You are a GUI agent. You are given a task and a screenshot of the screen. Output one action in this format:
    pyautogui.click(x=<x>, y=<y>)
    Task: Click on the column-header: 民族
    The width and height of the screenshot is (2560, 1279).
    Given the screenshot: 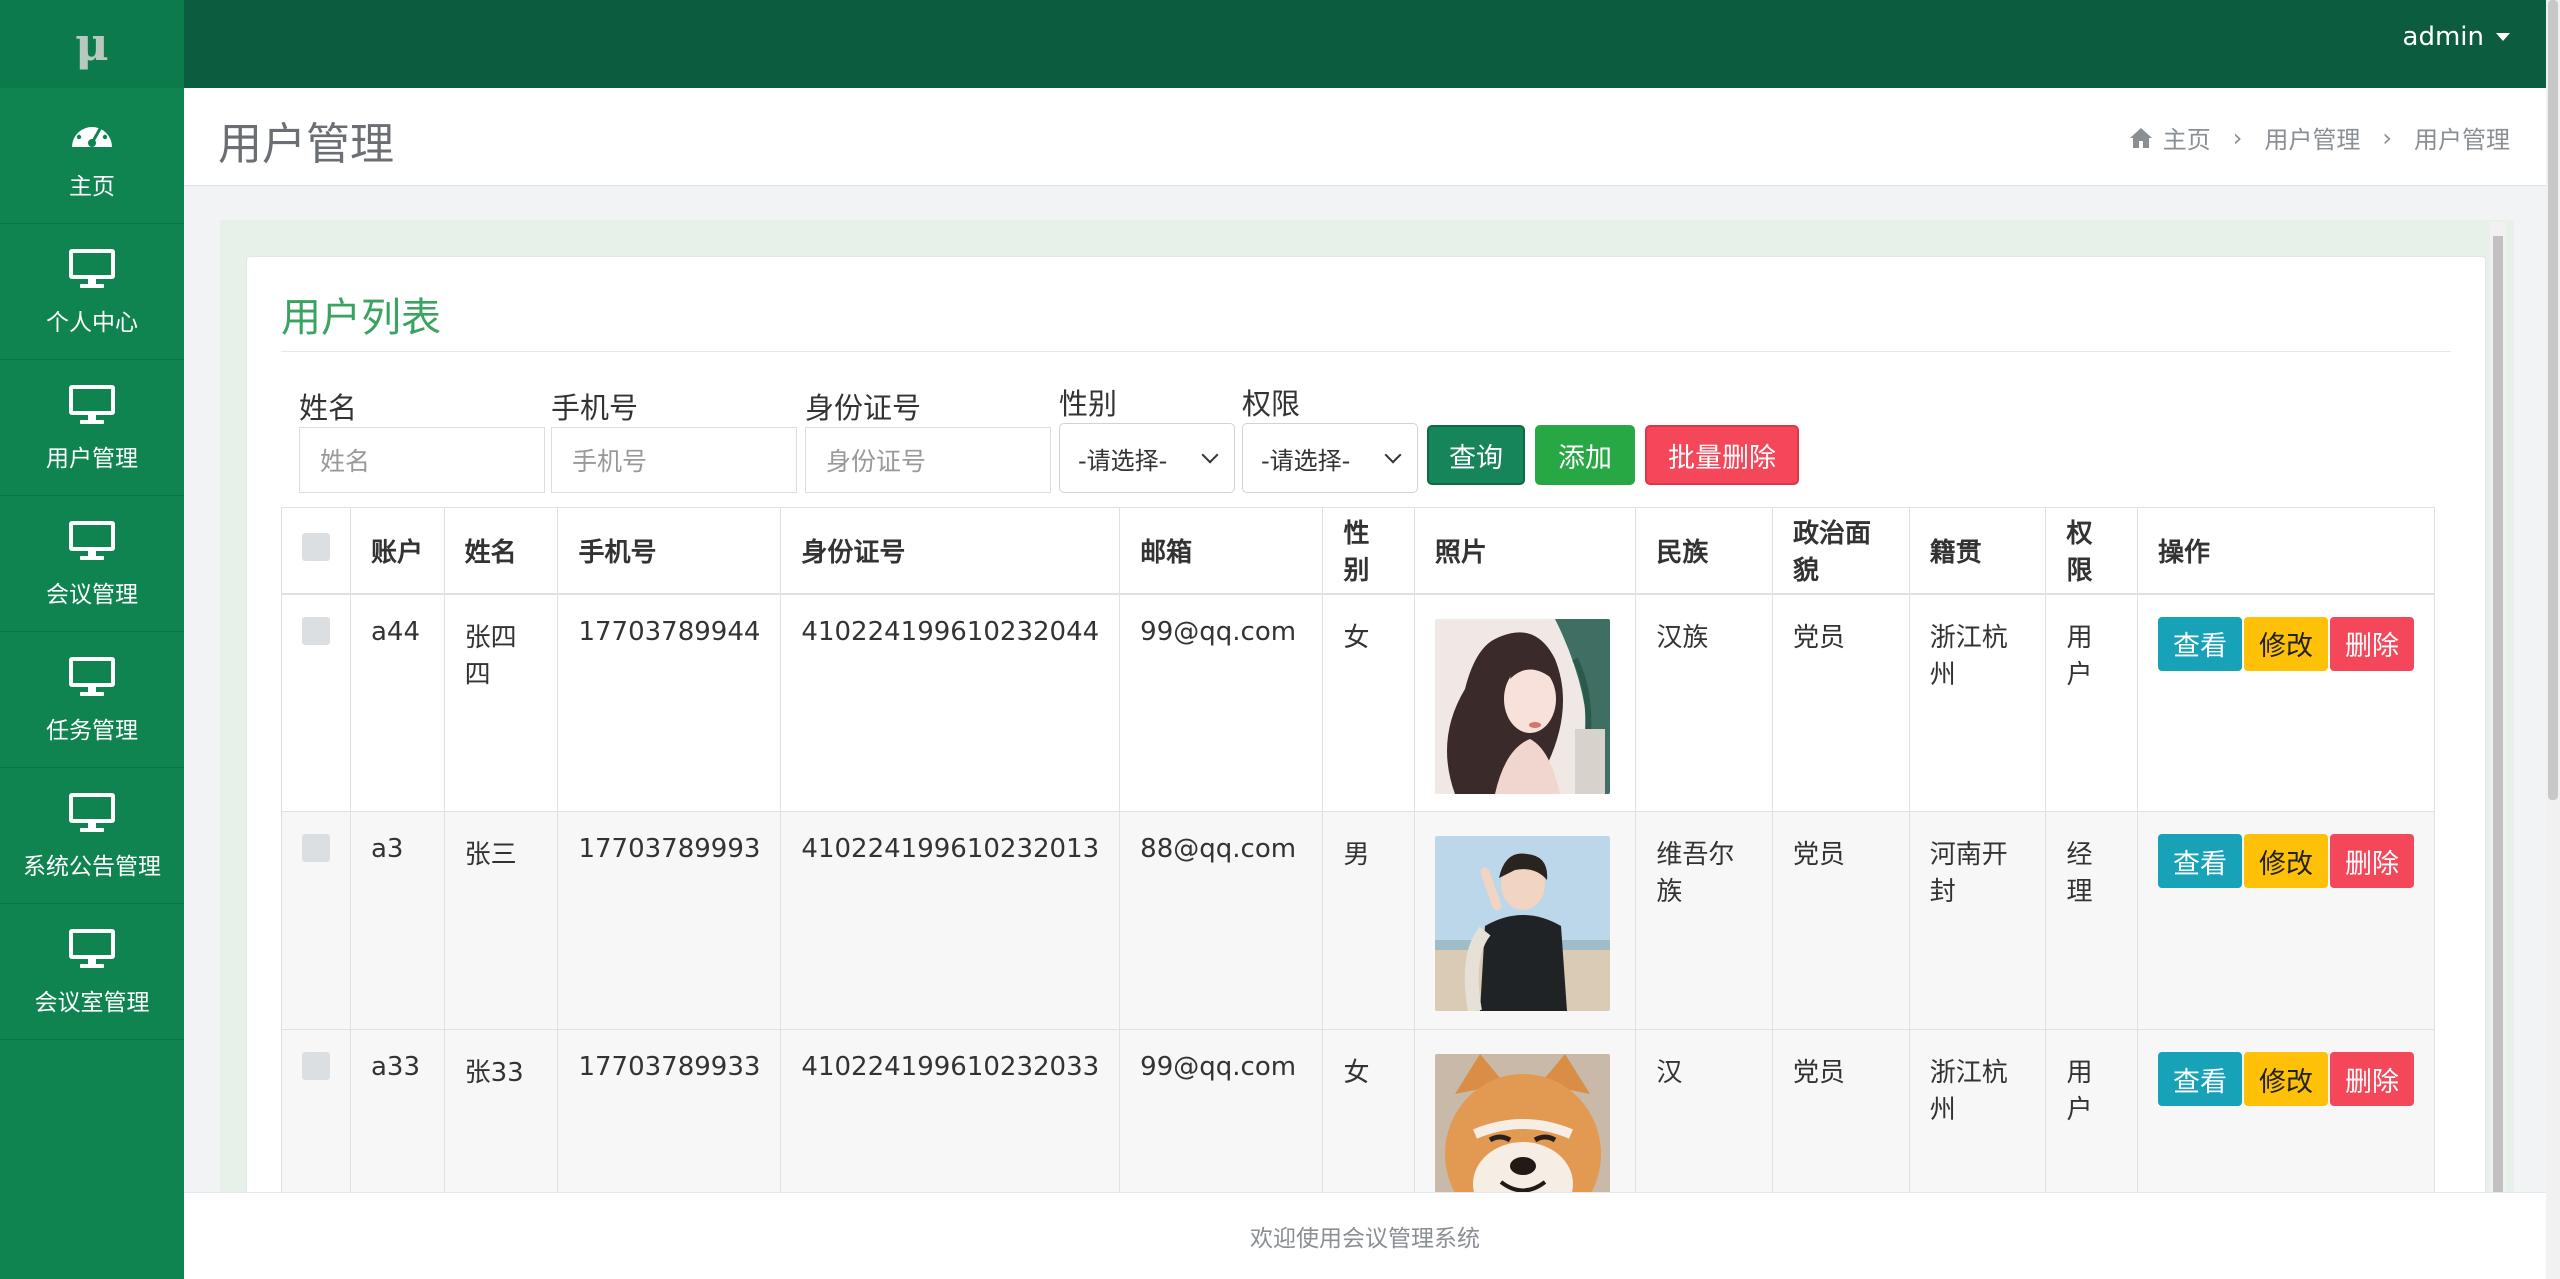 What is the action you would take?
    pyautogui.click(x=1704, y=551)
    